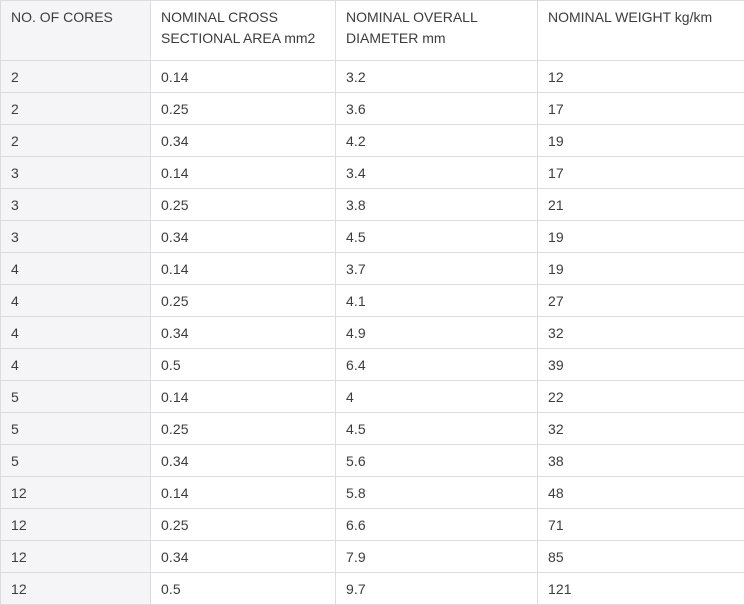  I want to click on table-row: 20.253.617, so click(372, 109).